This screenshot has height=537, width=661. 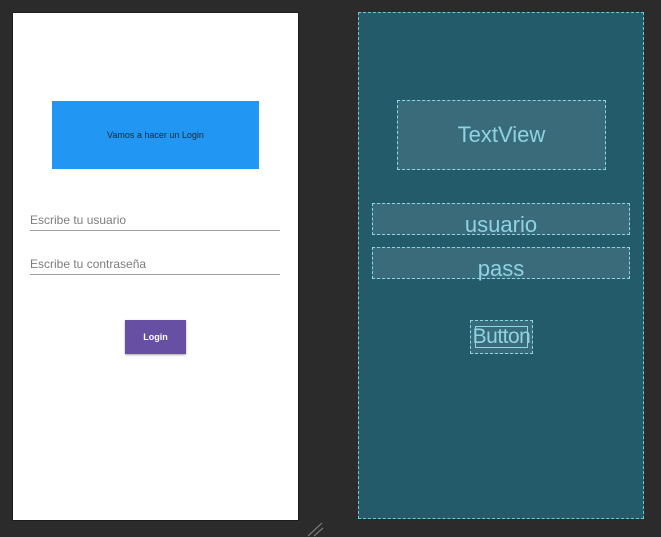 I want to click on title-textview: Vamos a hacer un Login, so click(x=155, y=135).